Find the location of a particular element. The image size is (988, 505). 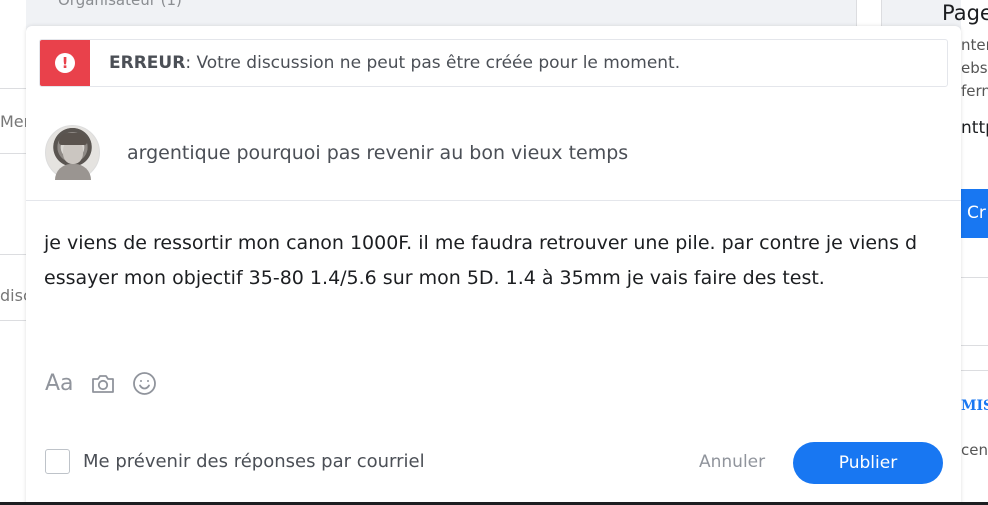

right-text: cen is located at coordinates (974, 450).